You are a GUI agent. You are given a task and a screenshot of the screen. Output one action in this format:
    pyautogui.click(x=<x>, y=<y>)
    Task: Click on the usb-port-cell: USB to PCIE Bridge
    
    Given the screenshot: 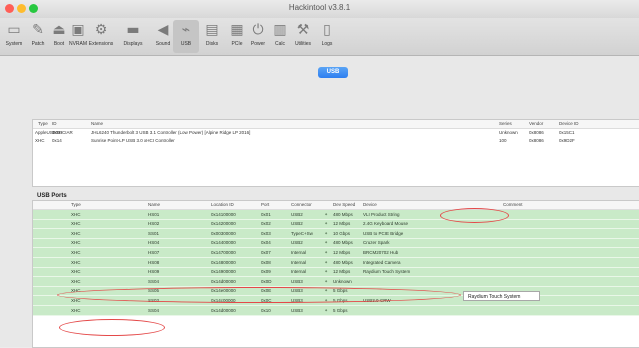 What is the action you would take?
    pyautogui.click(x=383, y=233)
    